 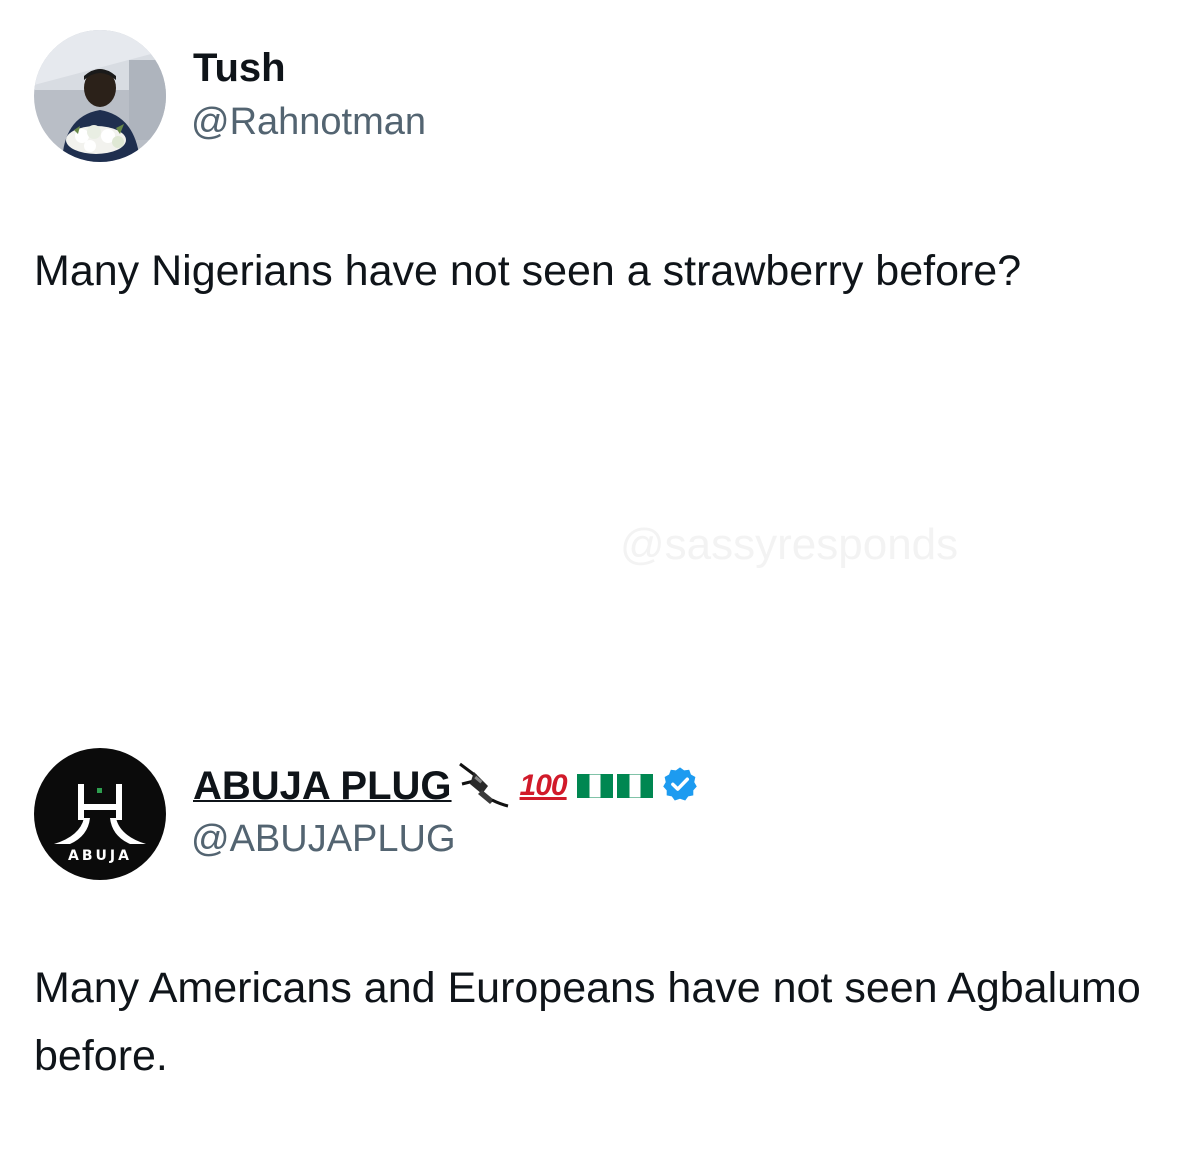 I want to click on electric-plug-icon, so click(x=484, y=786).